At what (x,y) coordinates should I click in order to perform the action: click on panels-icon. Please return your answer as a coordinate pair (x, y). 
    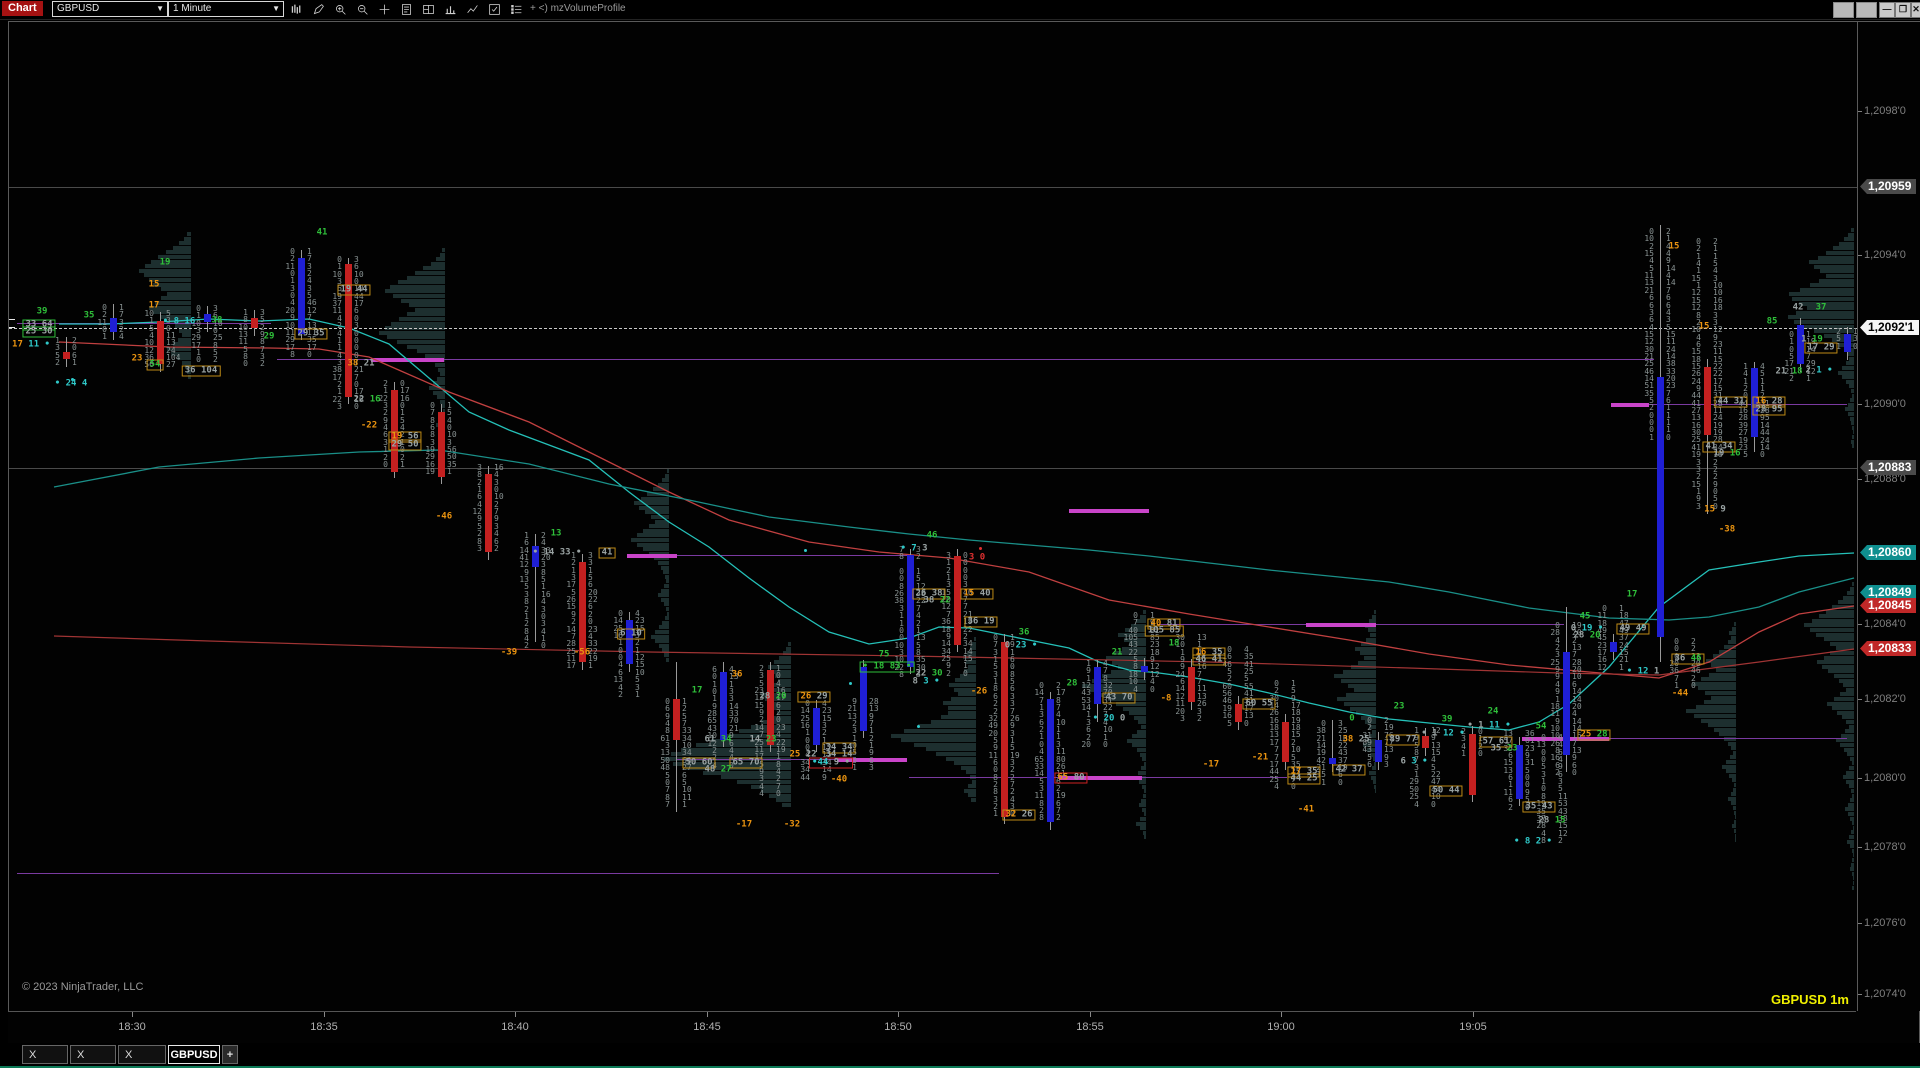
    Looking at the image, I should click on (428, 9).